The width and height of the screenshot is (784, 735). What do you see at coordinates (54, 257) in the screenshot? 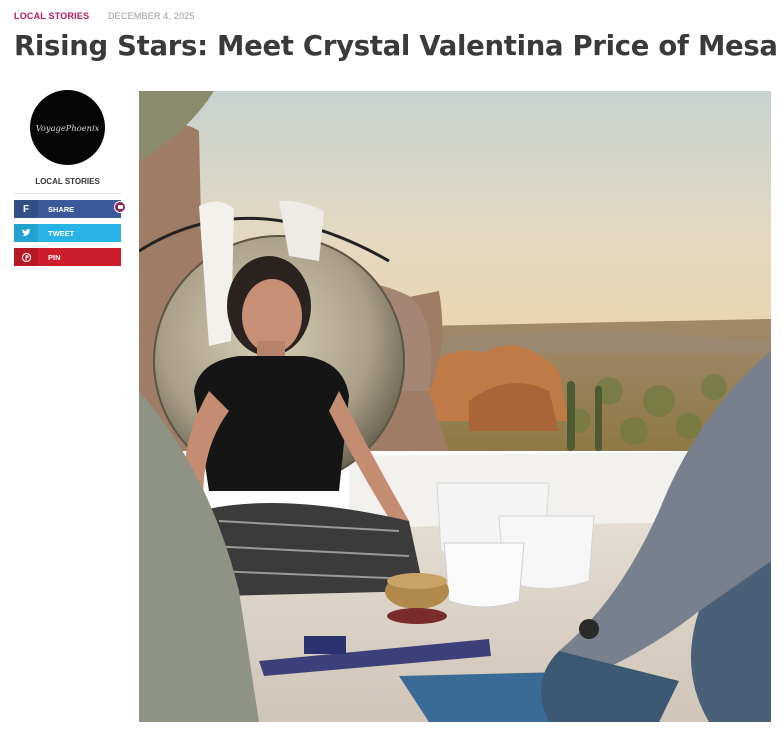
I see `pin-label: PIN` at bounding box center [54, 257].